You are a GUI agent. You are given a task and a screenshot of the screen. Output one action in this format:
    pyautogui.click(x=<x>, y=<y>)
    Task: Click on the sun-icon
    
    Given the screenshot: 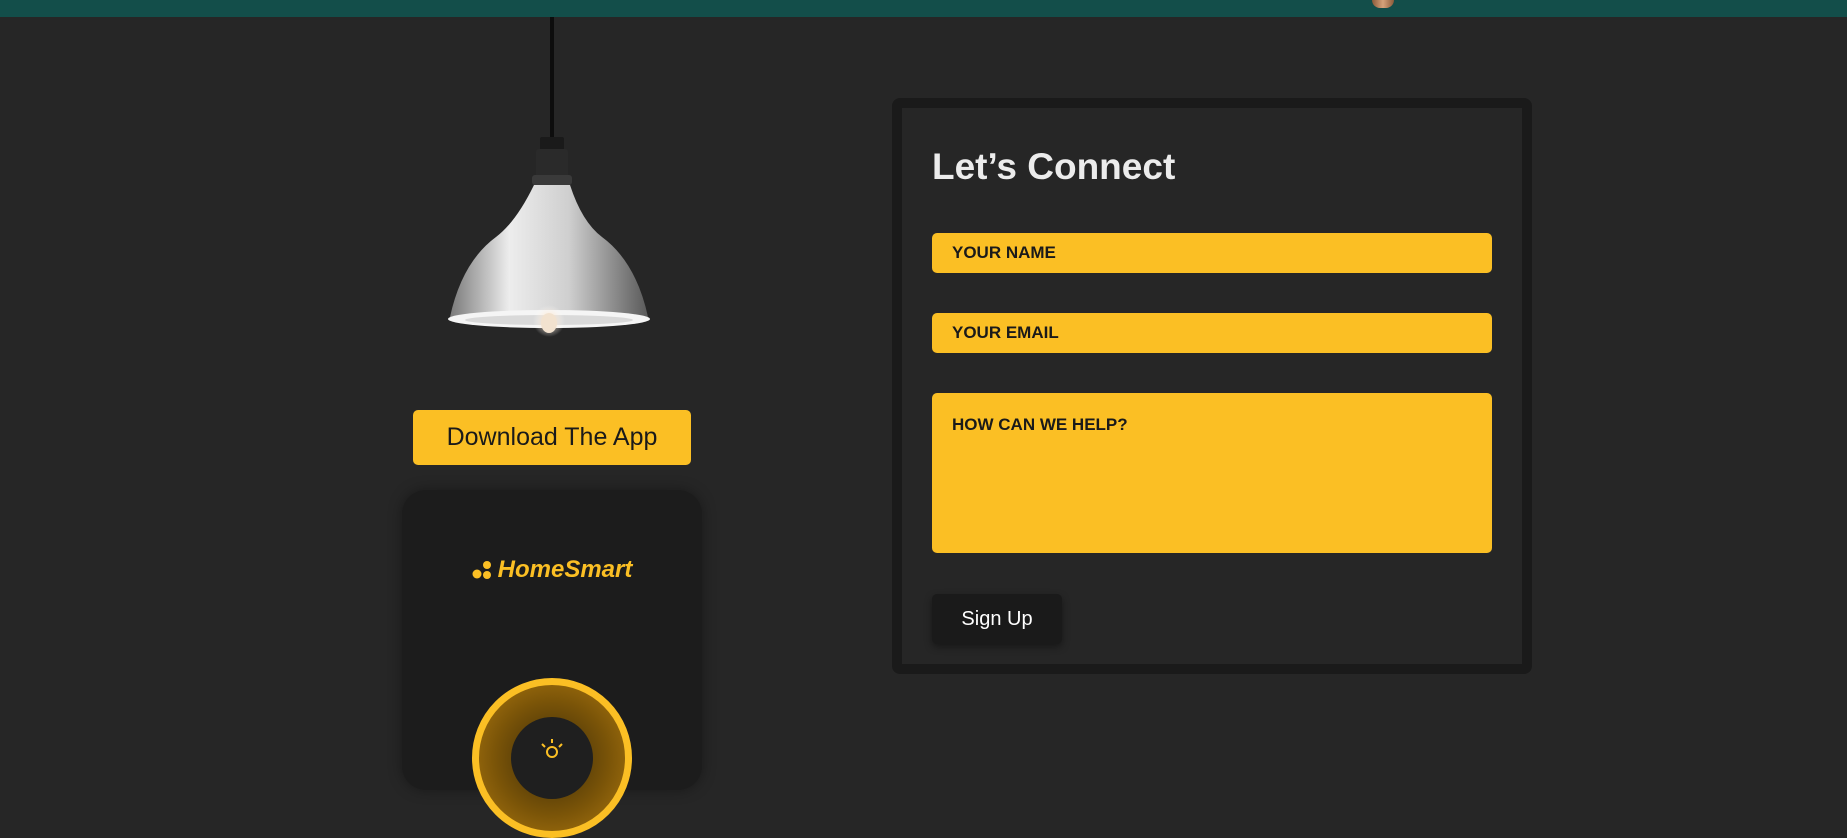 What is the action you would take?
    pyautogui.click(x=552, y=748)
    